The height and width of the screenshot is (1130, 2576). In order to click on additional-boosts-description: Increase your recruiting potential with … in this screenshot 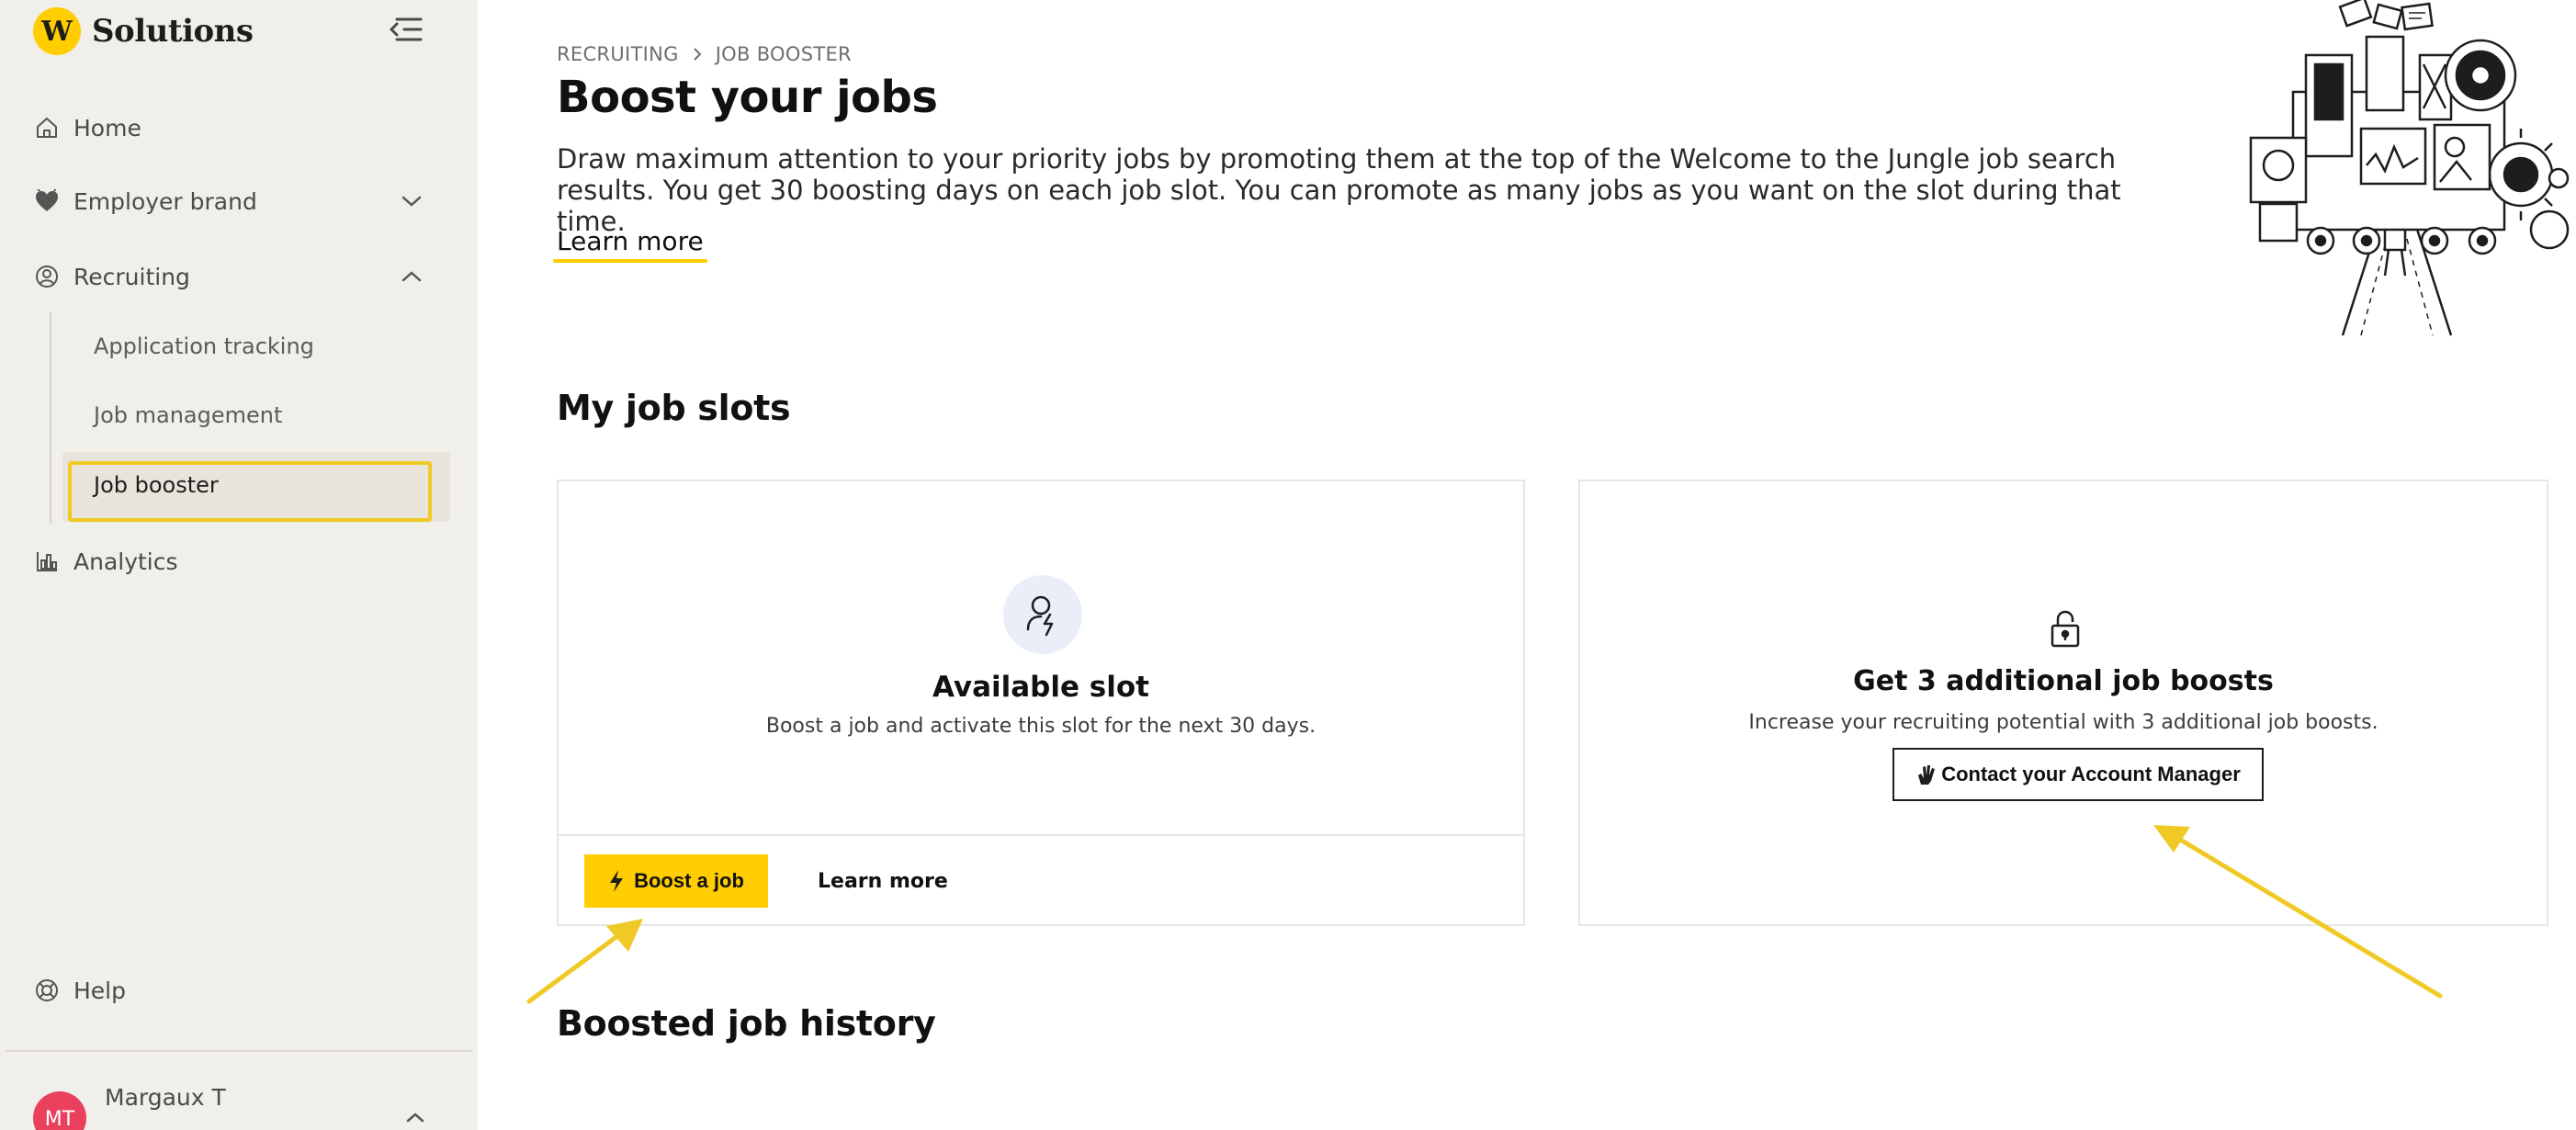, I will do `click(2063, 722)`.